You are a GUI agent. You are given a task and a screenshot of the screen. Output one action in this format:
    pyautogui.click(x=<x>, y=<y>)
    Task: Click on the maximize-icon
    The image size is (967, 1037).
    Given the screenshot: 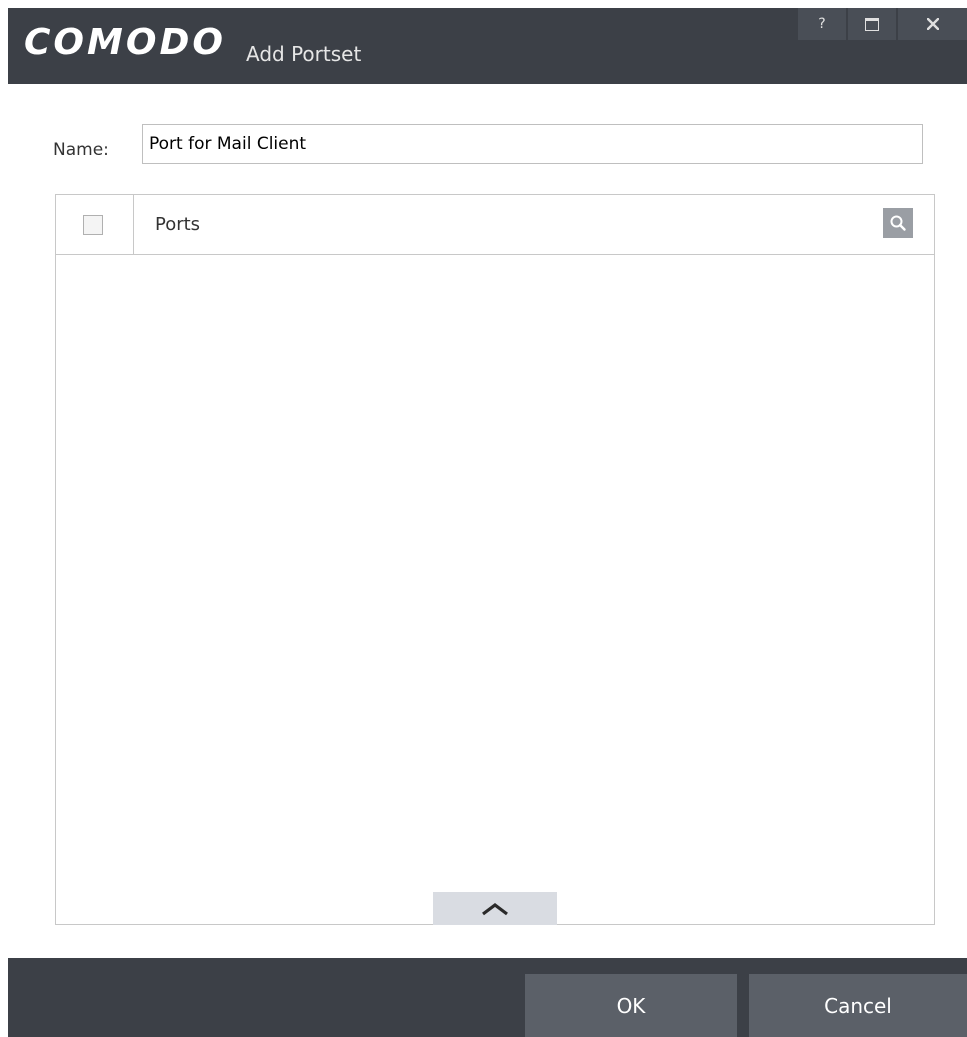 What is the action you would take?
    pyautogui.click(x=872, y=24)
    